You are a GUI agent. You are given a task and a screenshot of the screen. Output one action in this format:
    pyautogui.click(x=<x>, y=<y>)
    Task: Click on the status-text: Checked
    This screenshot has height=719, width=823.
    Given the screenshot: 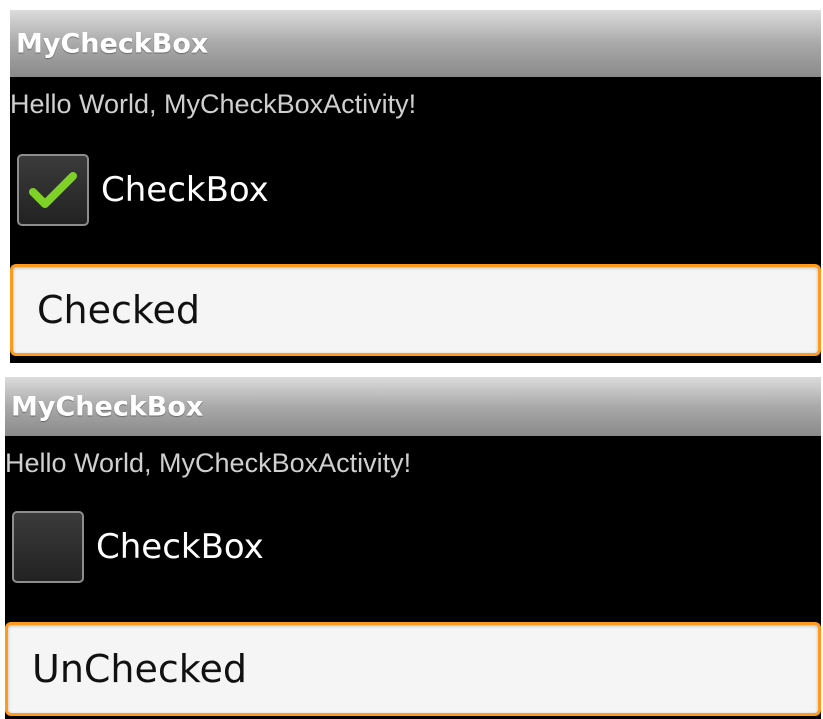 What is the action you would take?
    pyautogui.click(x=119, y=310)
    